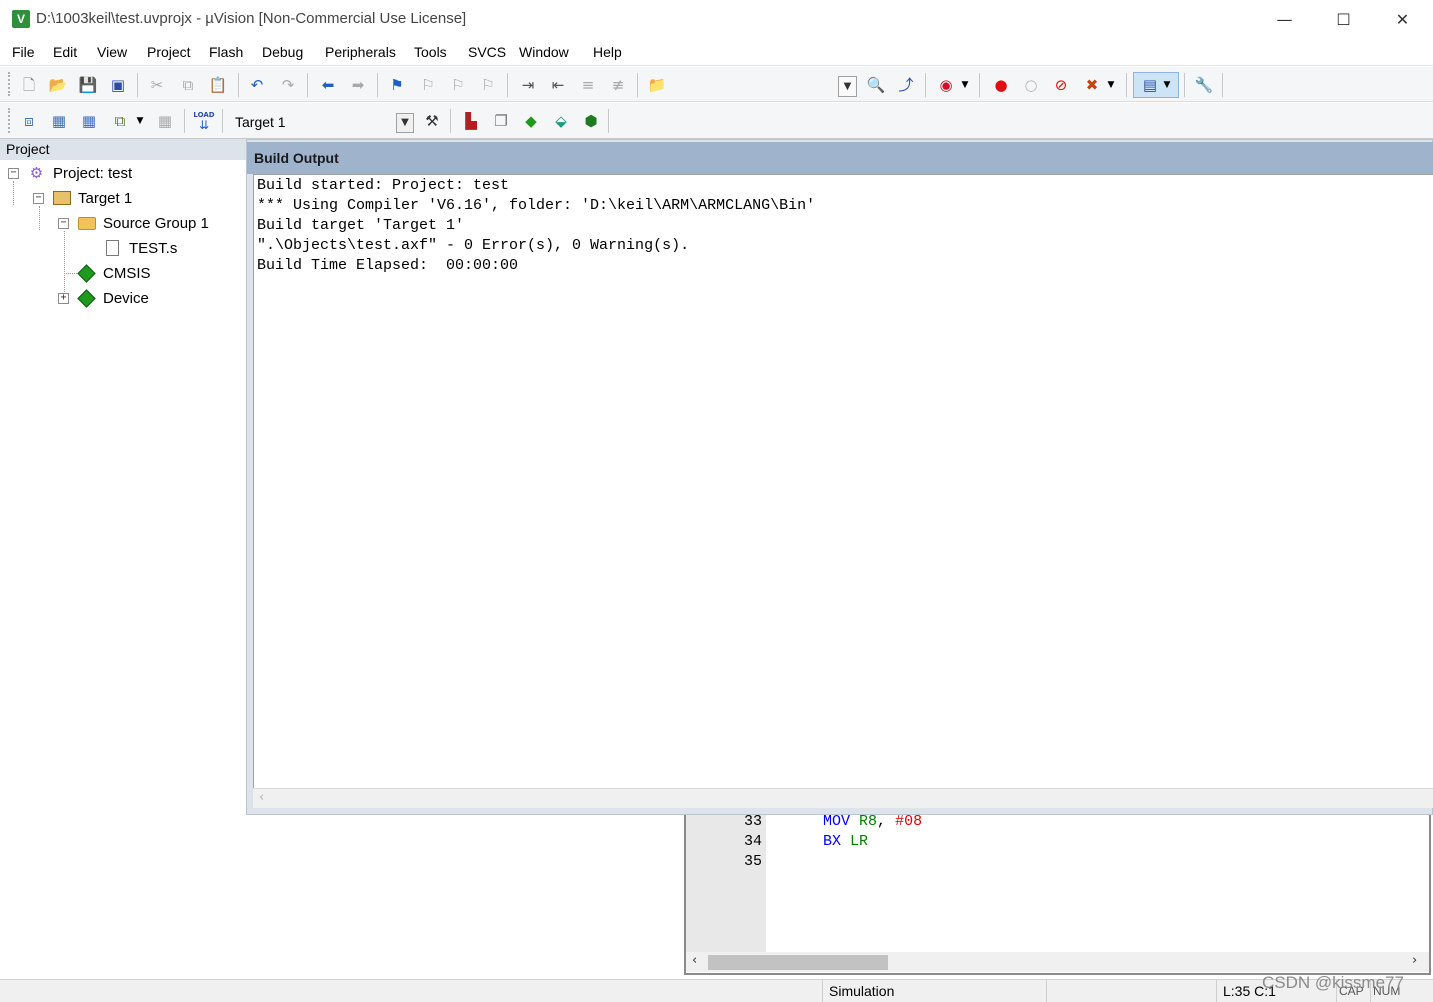 The height and width of the screenshot is (1002, 1433). Describe the element at coordinates (591, 121) in the screenshot. I see `rte-components-icon: ⬢` at that location.